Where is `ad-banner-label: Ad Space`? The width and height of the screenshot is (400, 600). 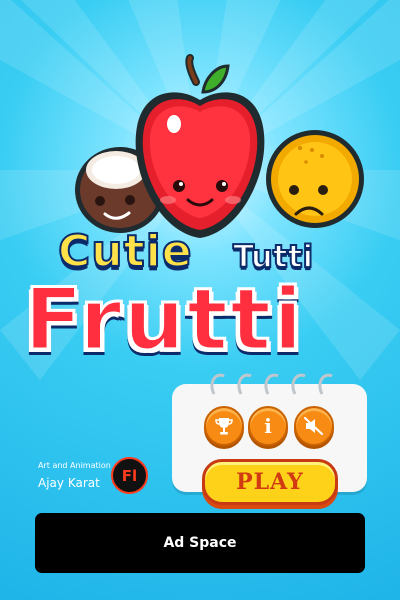
ad-banner-label: Ad Space is located at coordinates (200, 543).